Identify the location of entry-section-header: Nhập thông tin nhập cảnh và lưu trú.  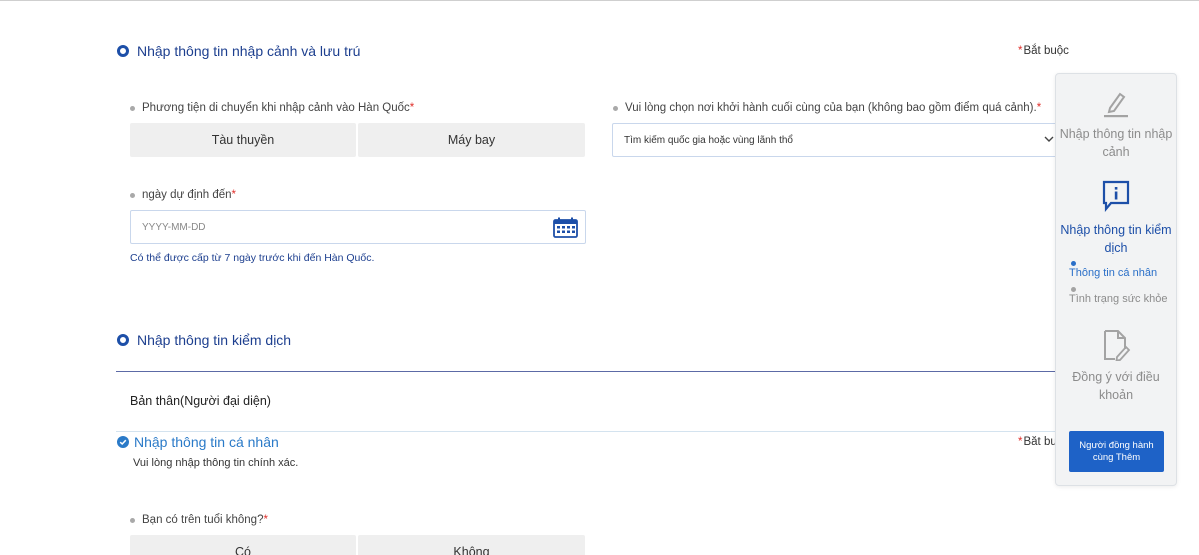
(238, 51).